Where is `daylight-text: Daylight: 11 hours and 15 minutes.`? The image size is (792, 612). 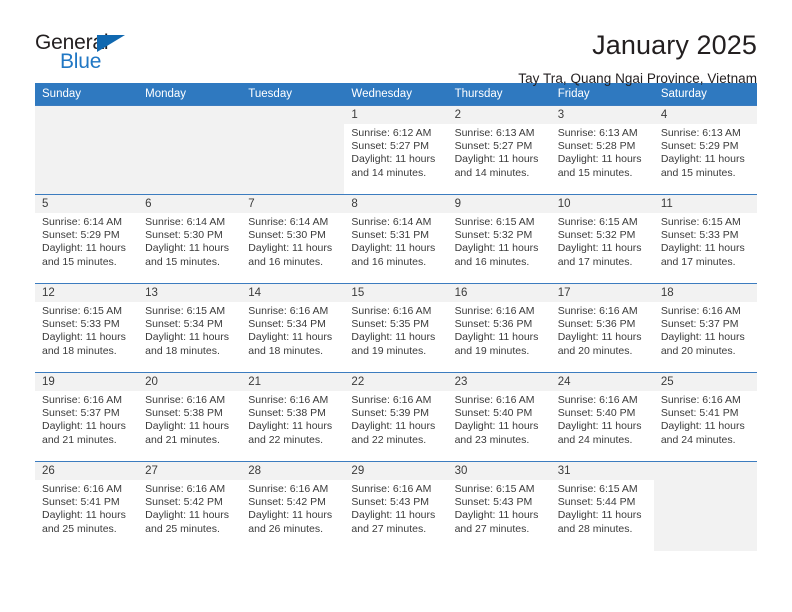
daylight-text: Daylight: 11 hours and 15 minutes. is located at coordinates (187, 255).